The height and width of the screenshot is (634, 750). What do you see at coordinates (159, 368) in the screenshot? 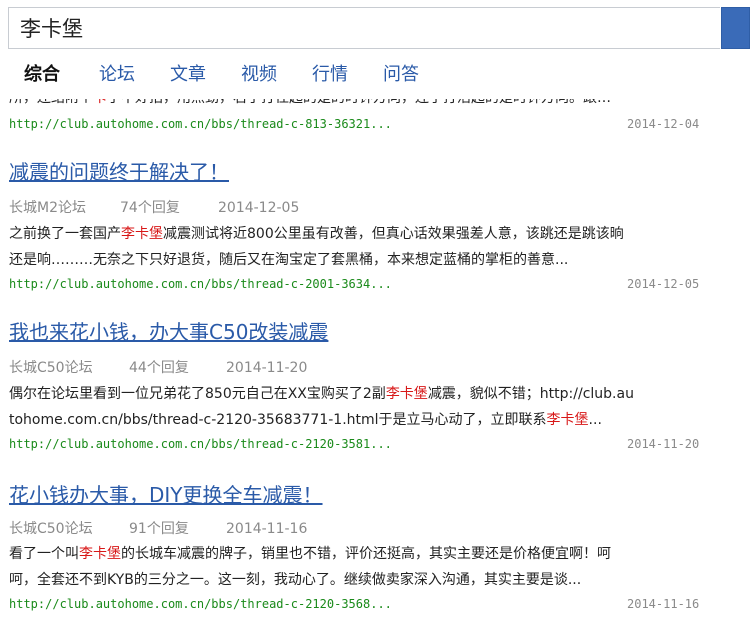
I see `result-replies: 44个回复` at bounding box center [159, 368].